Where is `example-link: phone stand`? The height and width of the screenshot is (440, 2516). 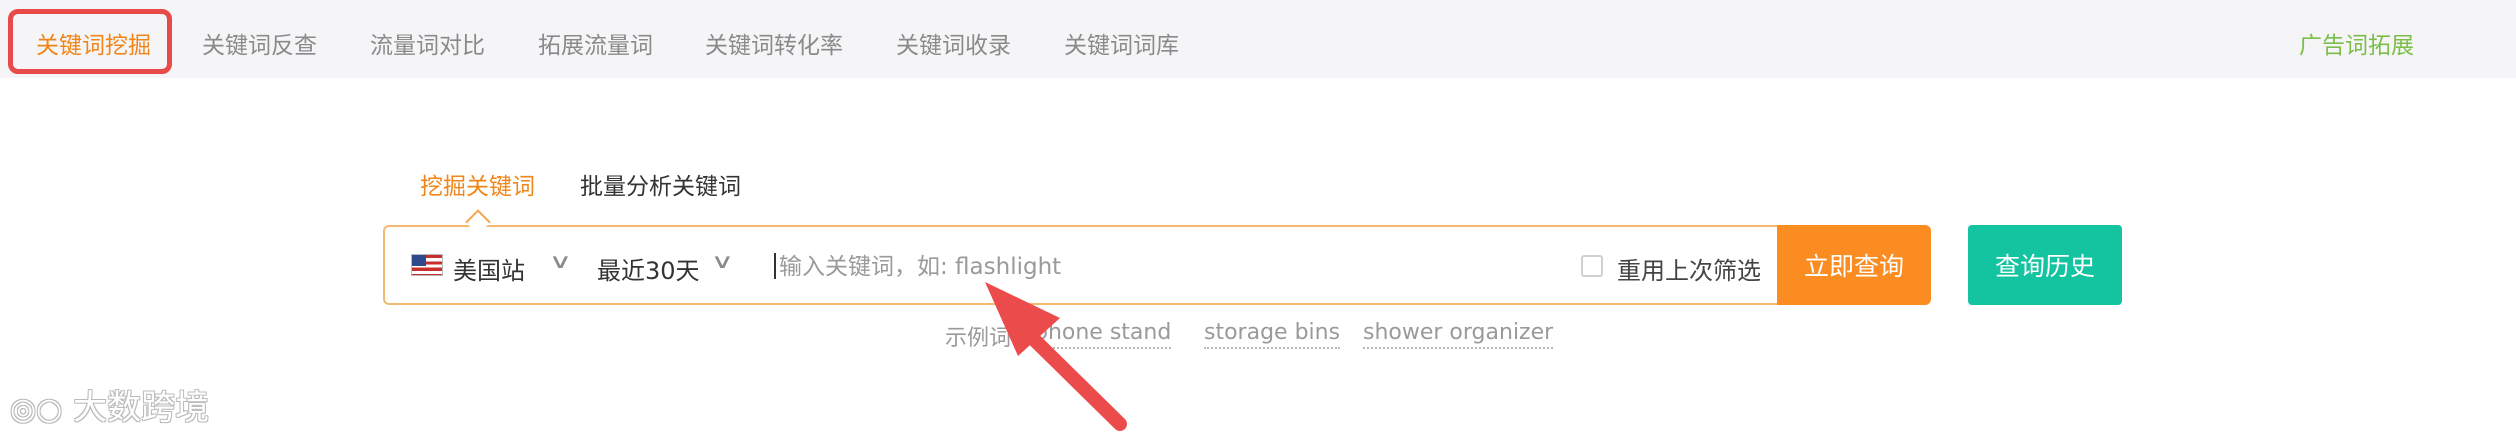 example-link: phone stand is located at coordinates (1103, 334).